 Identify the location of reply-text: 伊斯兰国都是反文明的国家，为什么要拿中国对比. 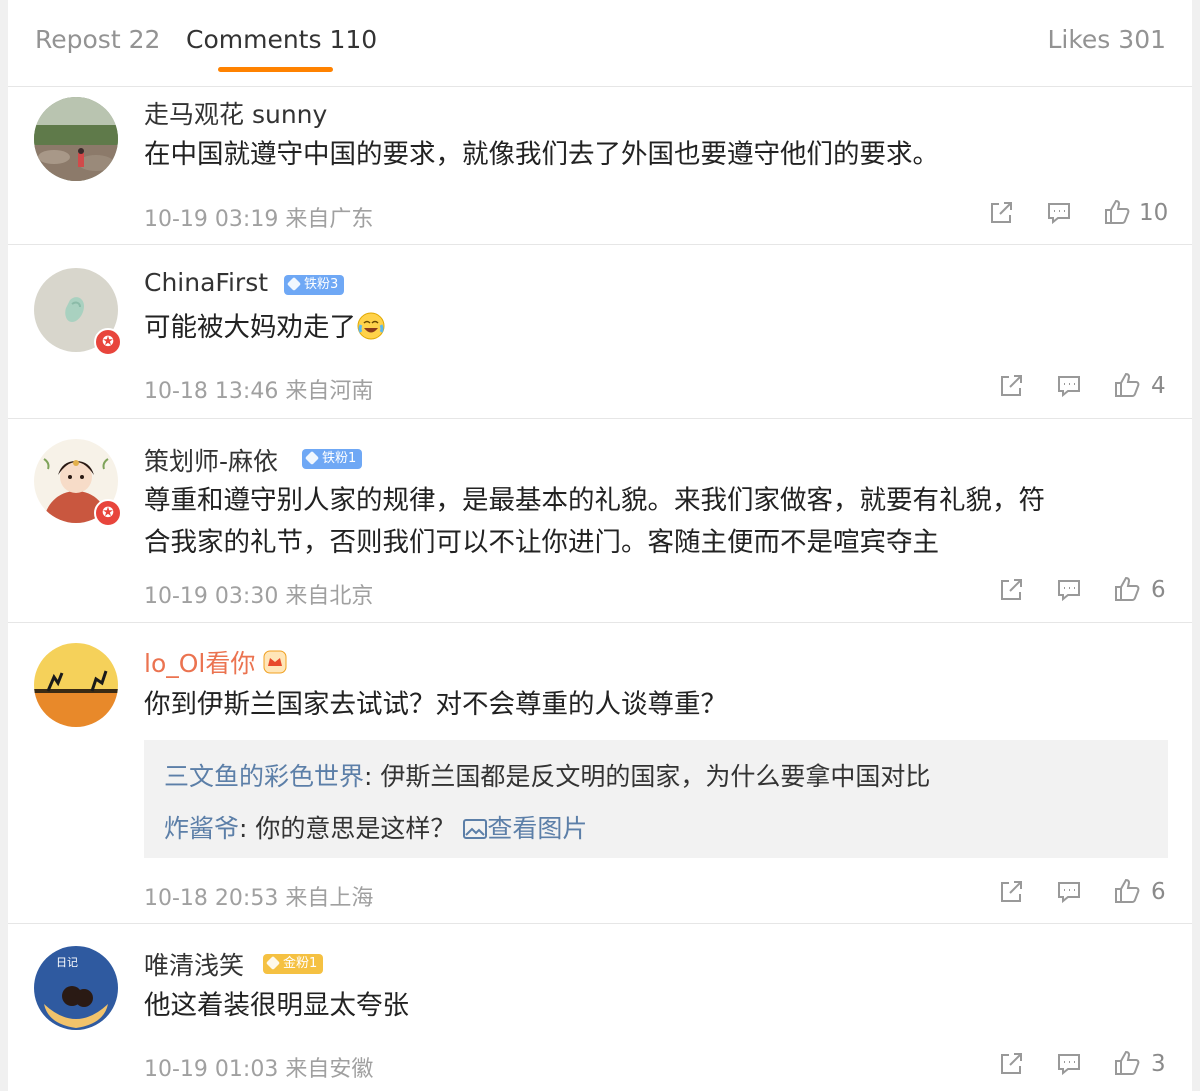
(655, 776).